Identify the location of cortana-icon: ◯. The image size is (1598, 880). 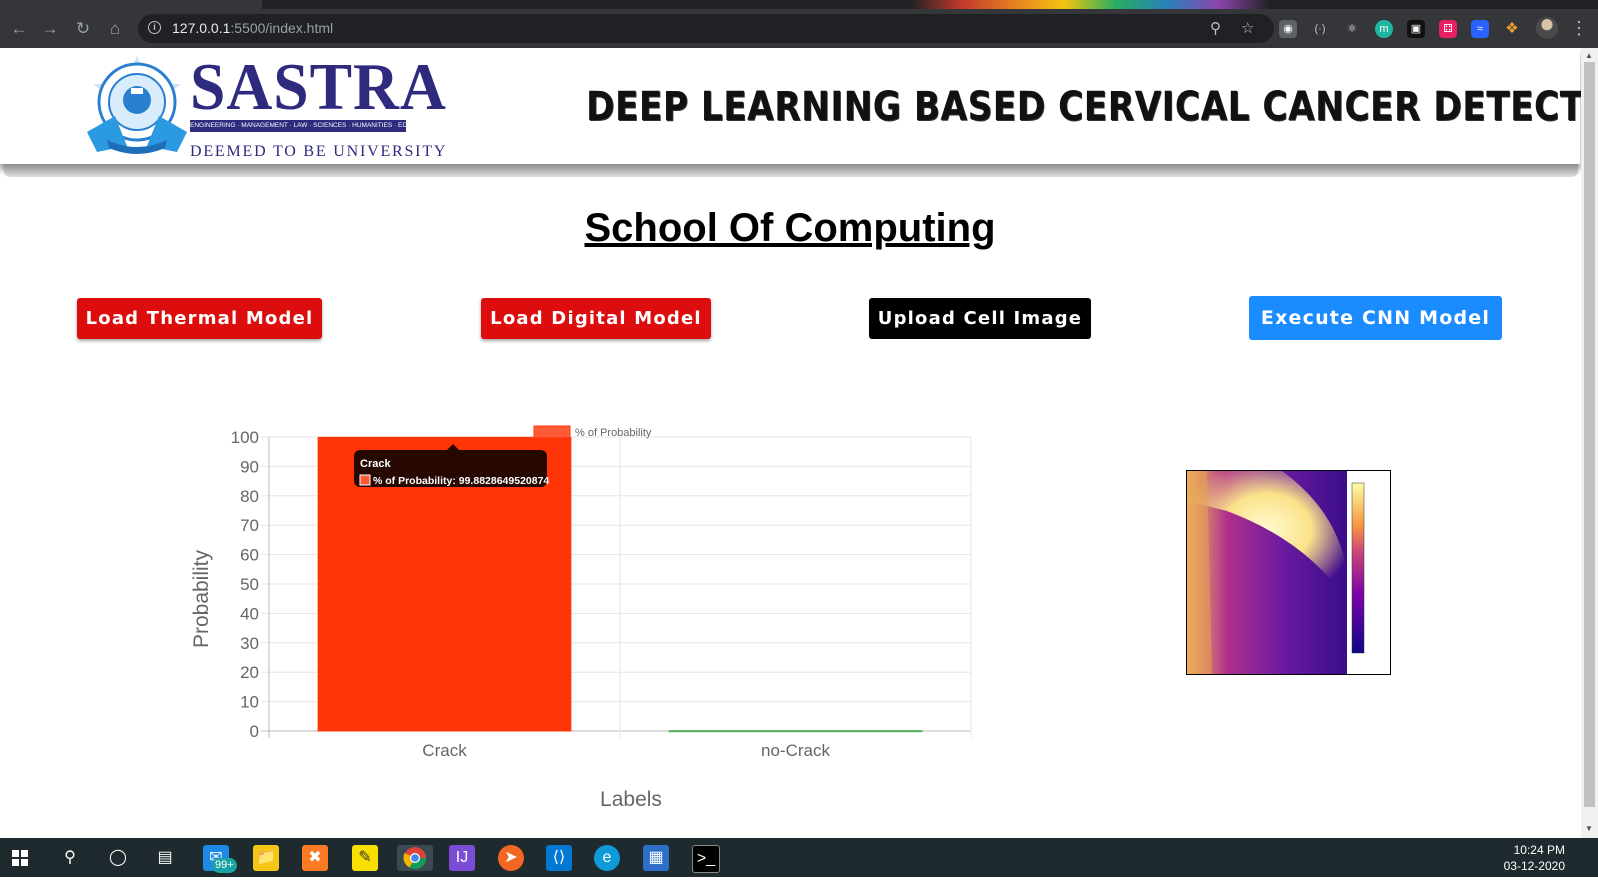
(118, 858).